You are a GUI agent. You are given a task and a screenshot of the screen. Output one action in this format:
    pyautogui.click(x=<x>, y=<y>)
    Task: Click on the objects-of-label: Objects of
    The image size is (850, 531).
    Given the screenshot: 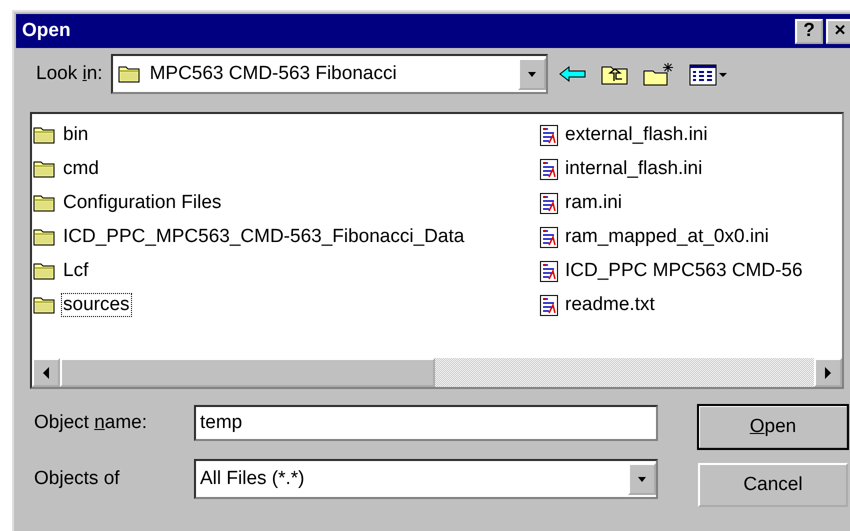 What is the action you would take?
    pyautogui.click(x=77, y=479)
    